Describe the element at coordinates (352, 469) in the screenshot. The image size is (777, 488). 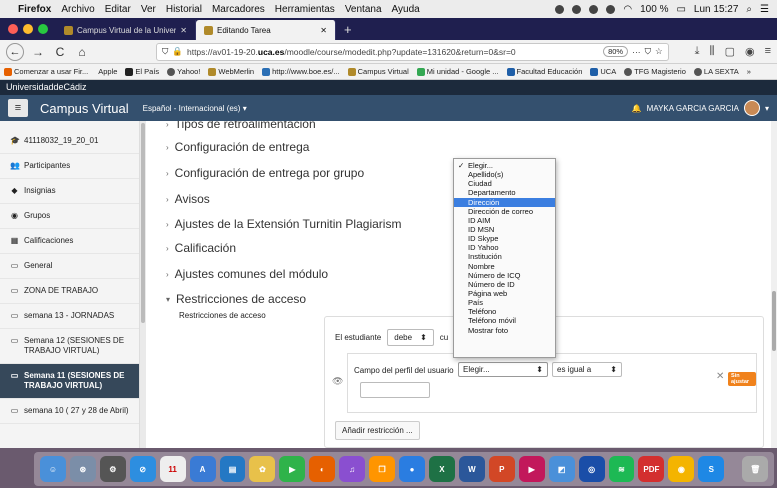
I see `itunes-icon: ♫` at that location.